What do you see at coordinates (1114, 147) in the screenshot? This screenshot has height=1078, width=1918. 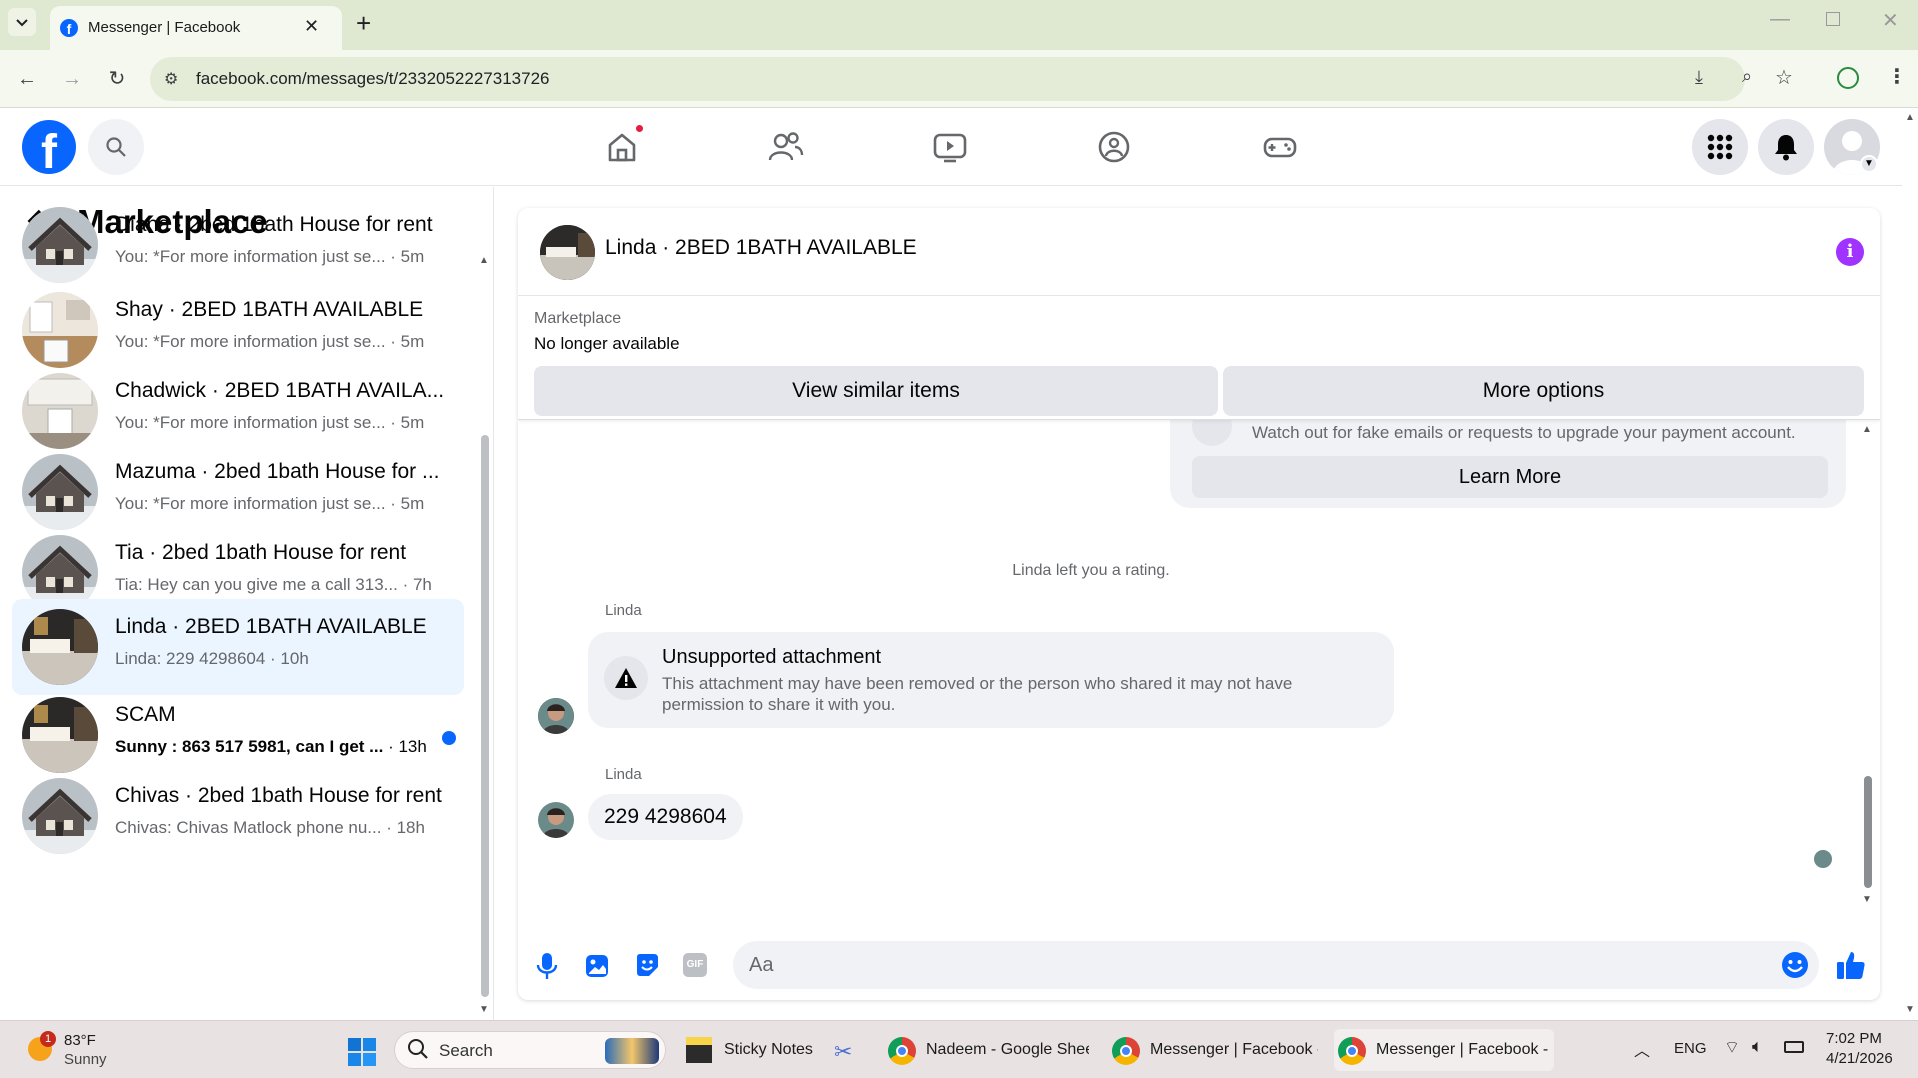 I see `nav-groups` at bounding box center [1114, 147].